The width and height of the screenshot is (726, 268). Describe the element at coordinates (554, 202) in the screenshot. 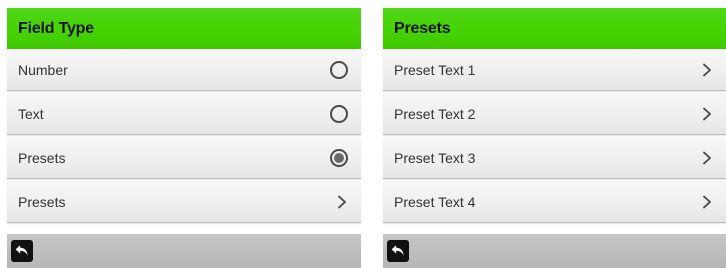

I see `preset-item-4: Preset Text 4` at that location.